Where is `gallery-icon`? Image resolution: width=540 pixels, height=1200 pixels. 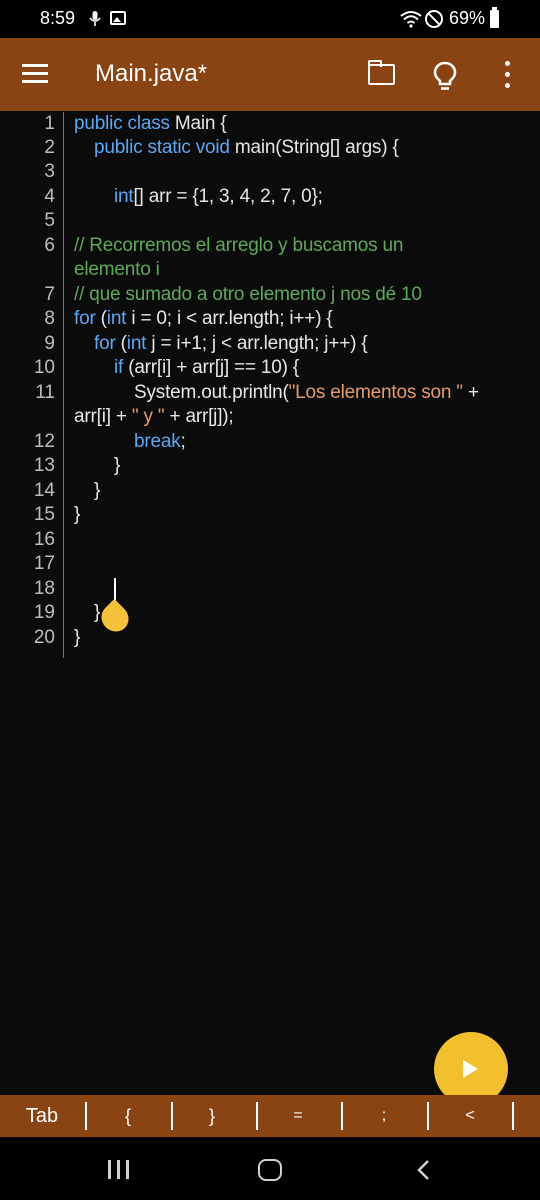 gallery-icon is located at coordinates (118, 18).